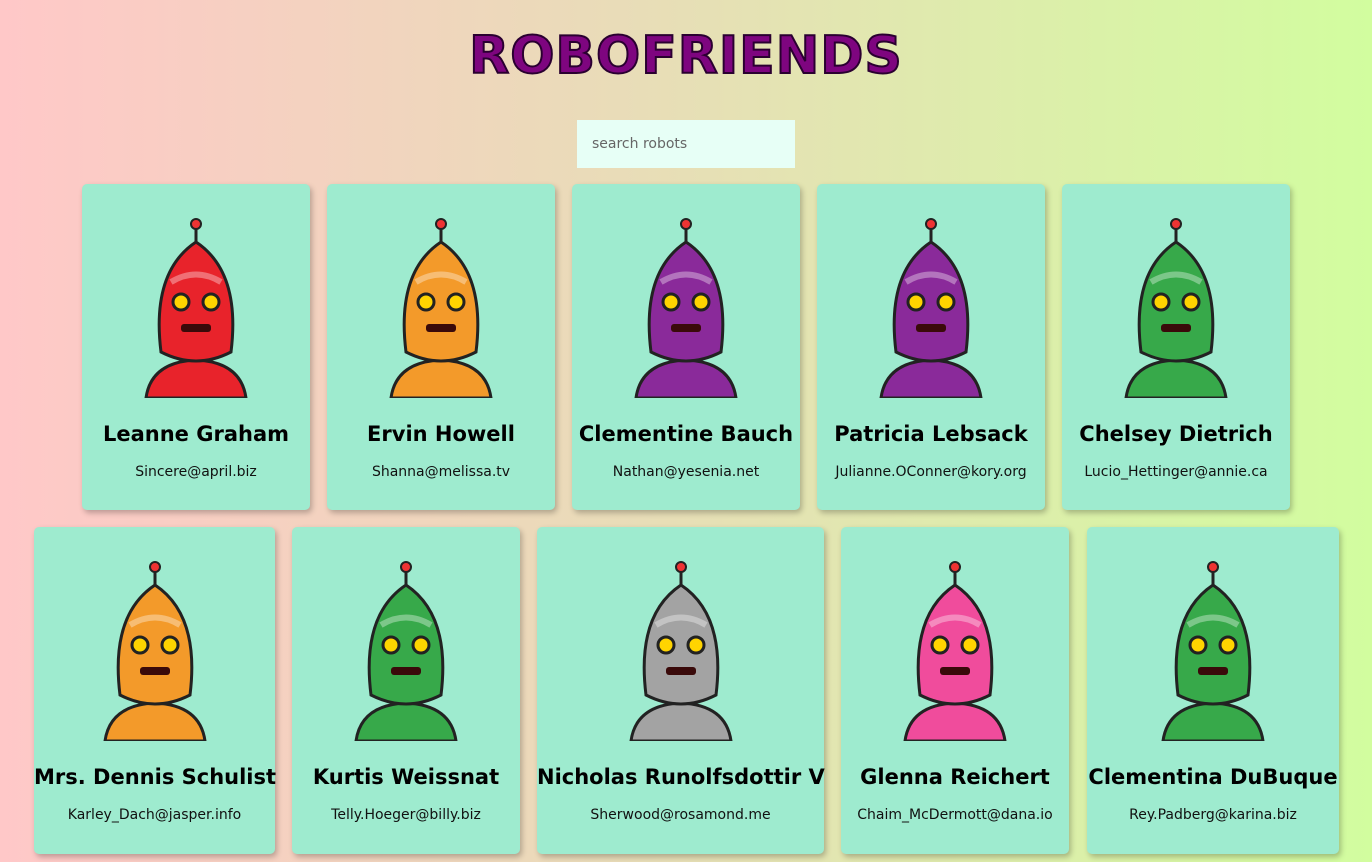 The width and height of the screenshot is (1372, 862). What do you see at coordinates (196, 434) in the screenshot?
I see `robot-name: Leanne Graham` at bounding box center [196, 434].